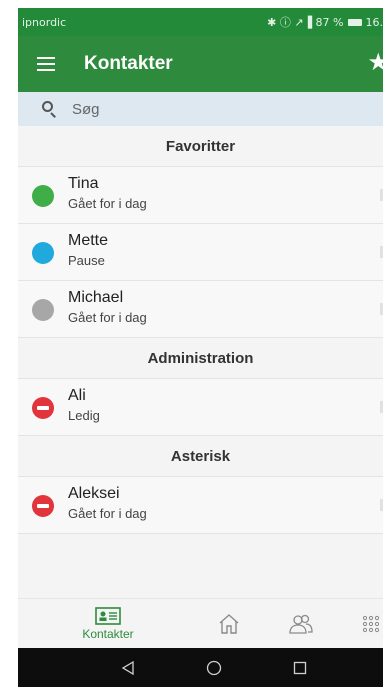 This screenshot has height=687, width=383. Describe the element at coordinates (88, 240) in the screenshot. I see `contact-name: Mette` at that location.